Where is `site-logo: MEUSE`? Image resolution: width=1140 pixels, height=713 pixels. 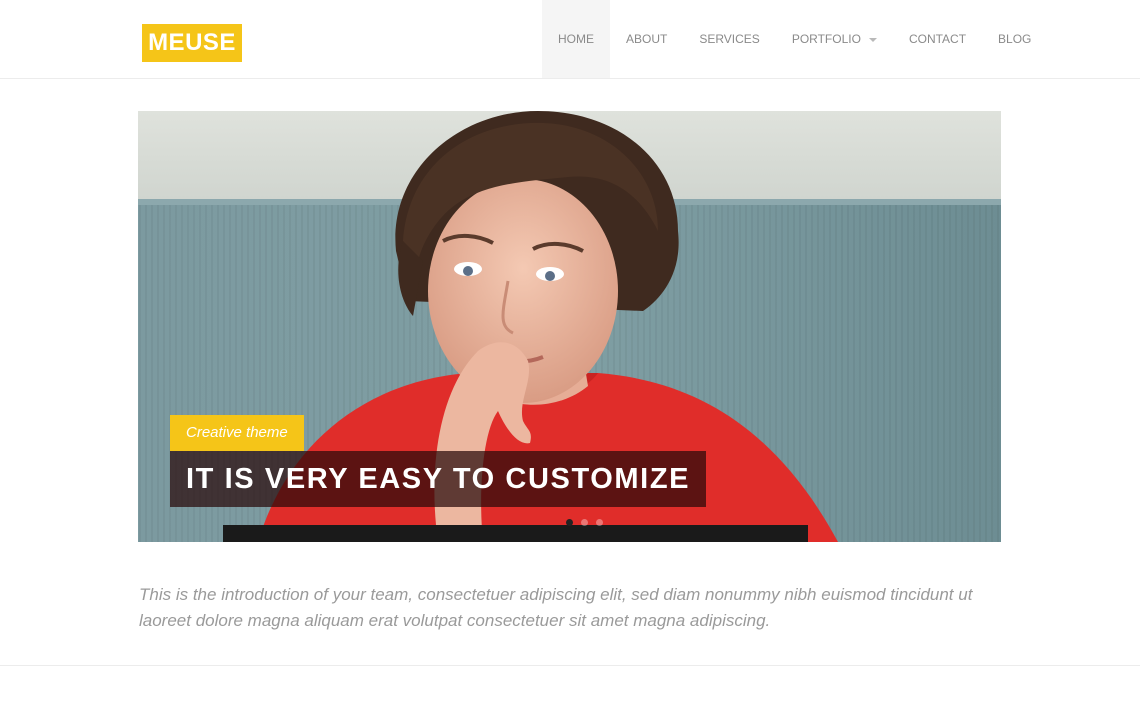
site-logo: MEUSE is located at coordinates (192, 43).